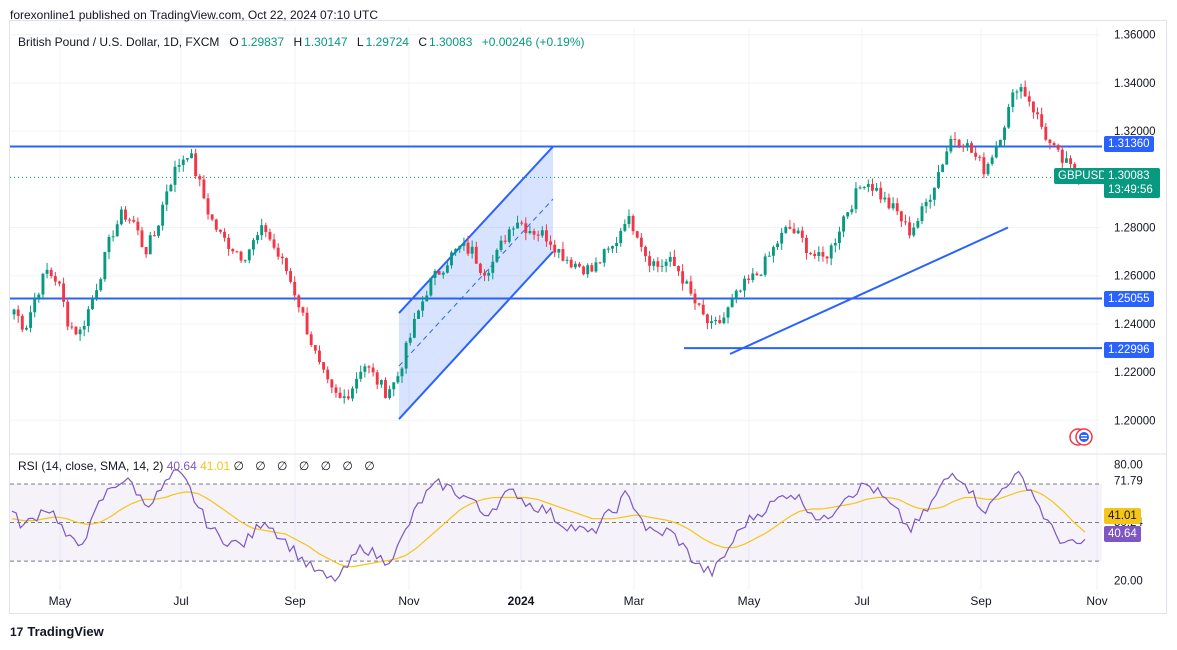 This screenshot has height=650, width=1177. Describe the element at coordinates (408, 601) in the screenshot. I see `time-tick-label: Nov` at that location.